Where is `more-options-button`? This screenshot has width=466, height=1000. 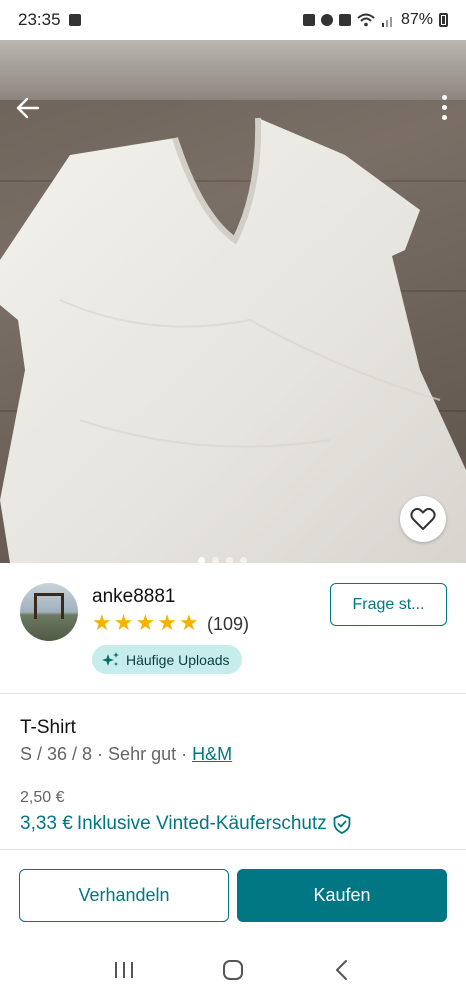 more-options-button is located at coordinates (444, 107).